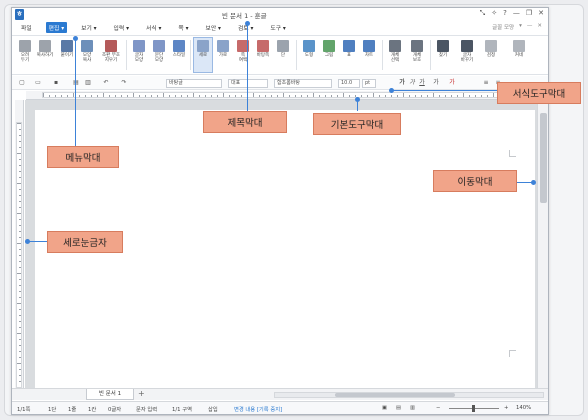 The image size is (588, 420). I want to click on status-page: 1/1쪽, so click(23, 409).